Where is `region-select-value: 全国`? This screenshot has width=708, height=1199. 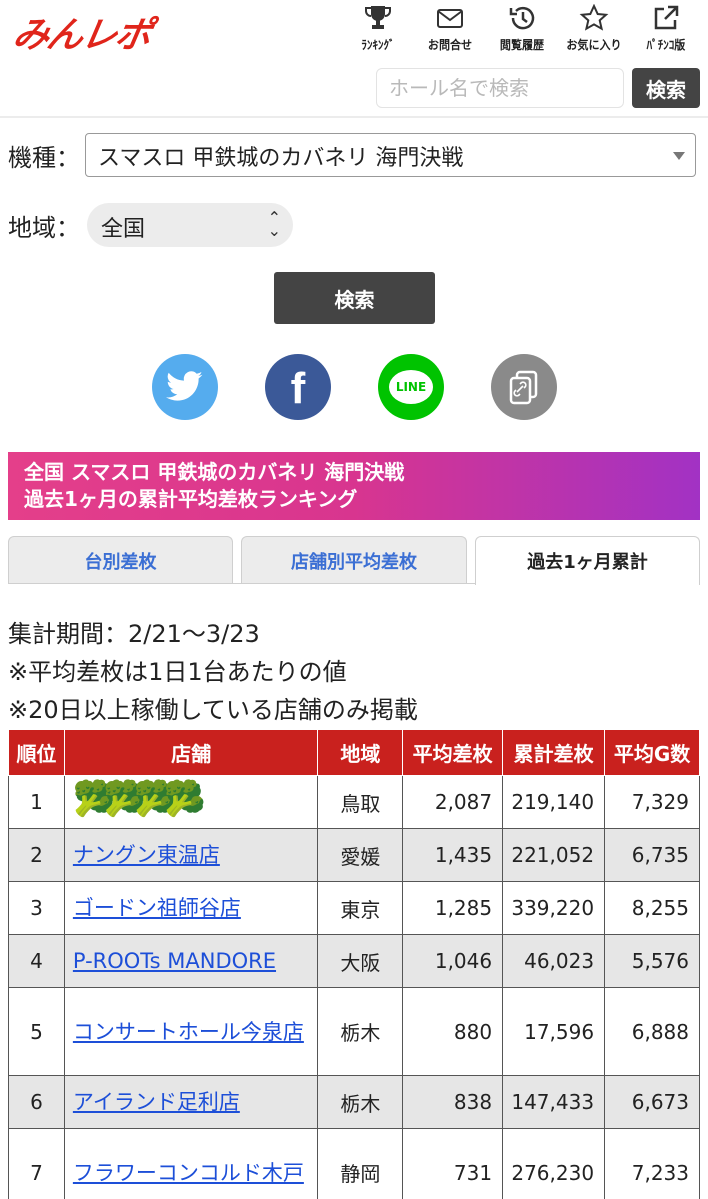 region-select-value: 全国 is located at coordinates (123, 229).